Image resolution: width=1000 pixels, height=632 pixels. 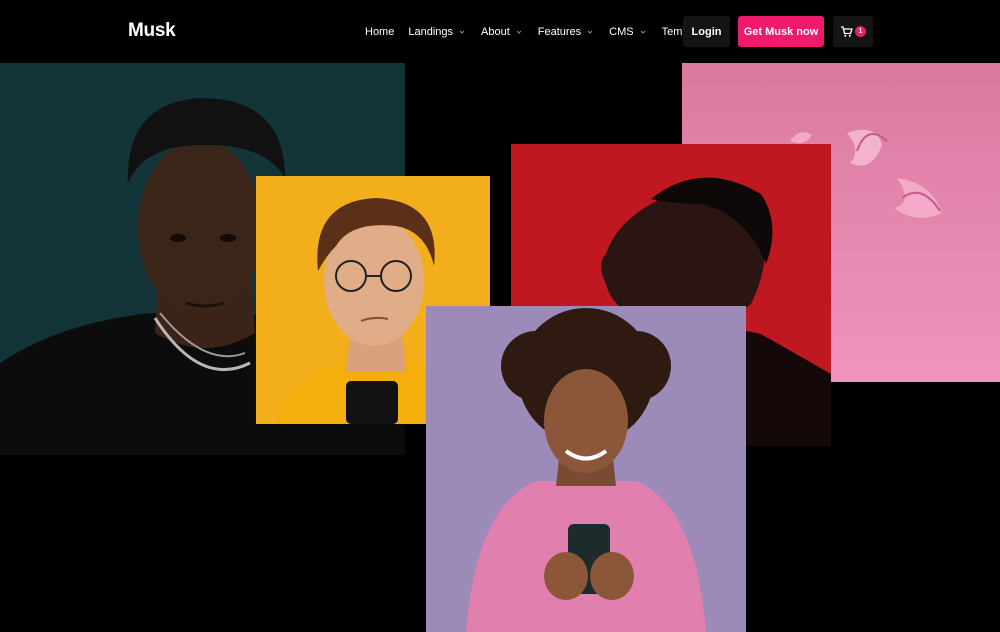 I want to click on cart-button: 1, so click(x=853, y=31).